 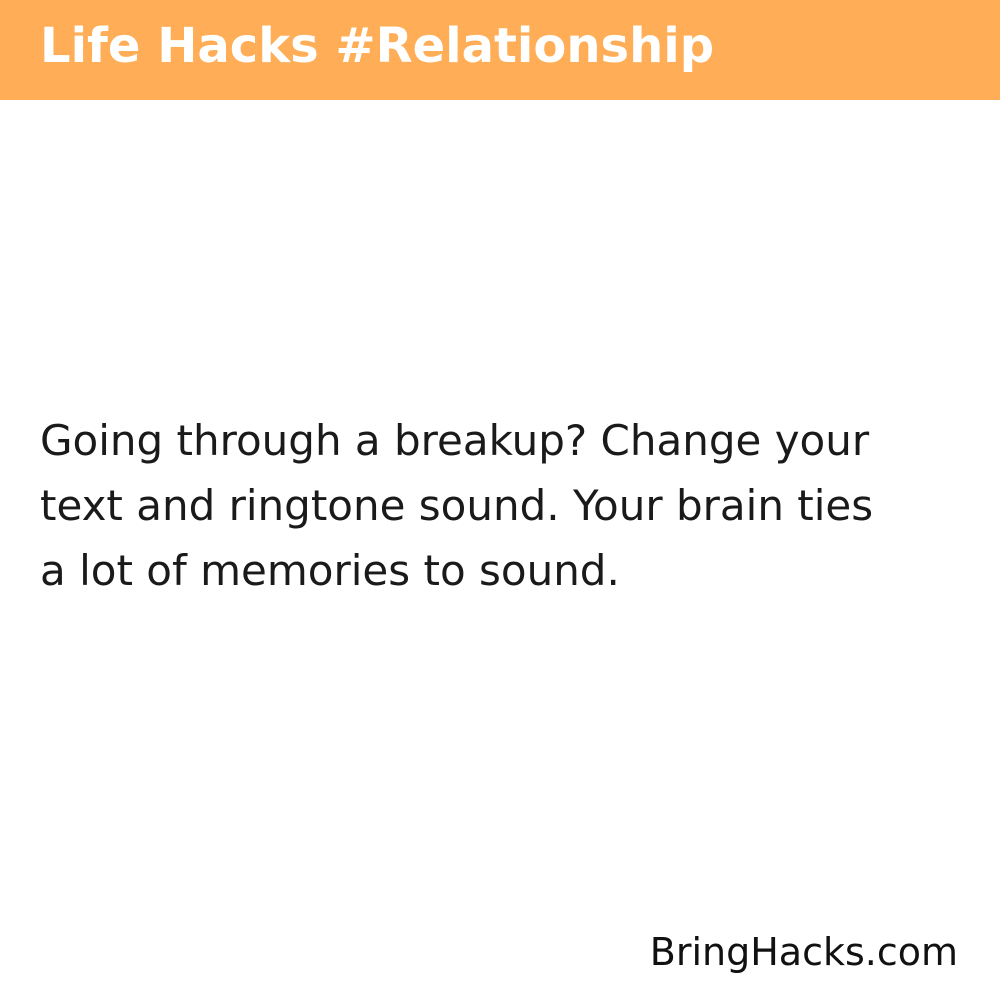 What do you see at coordinates (803, 952) in the screenshot?
I see `site-watermark: BringHacks.com` at bounding box center [803, 952].